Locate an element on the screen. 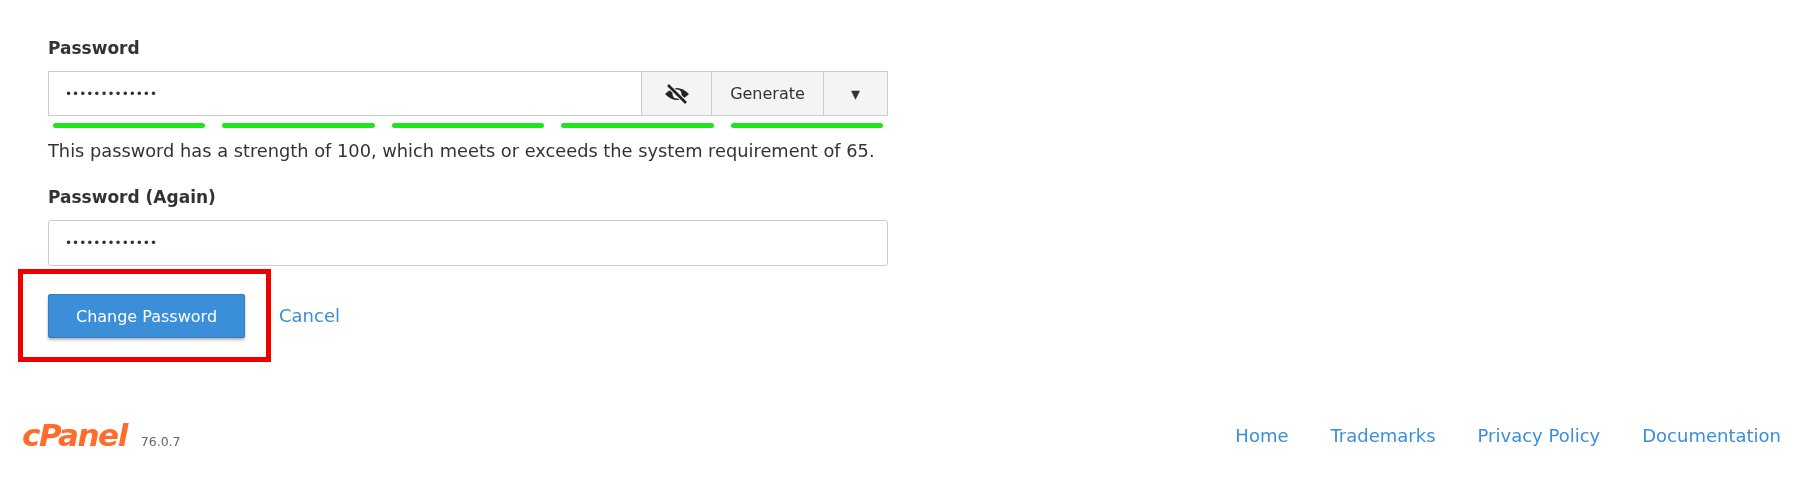  field-label: Password is located at coordinates (94, 49).